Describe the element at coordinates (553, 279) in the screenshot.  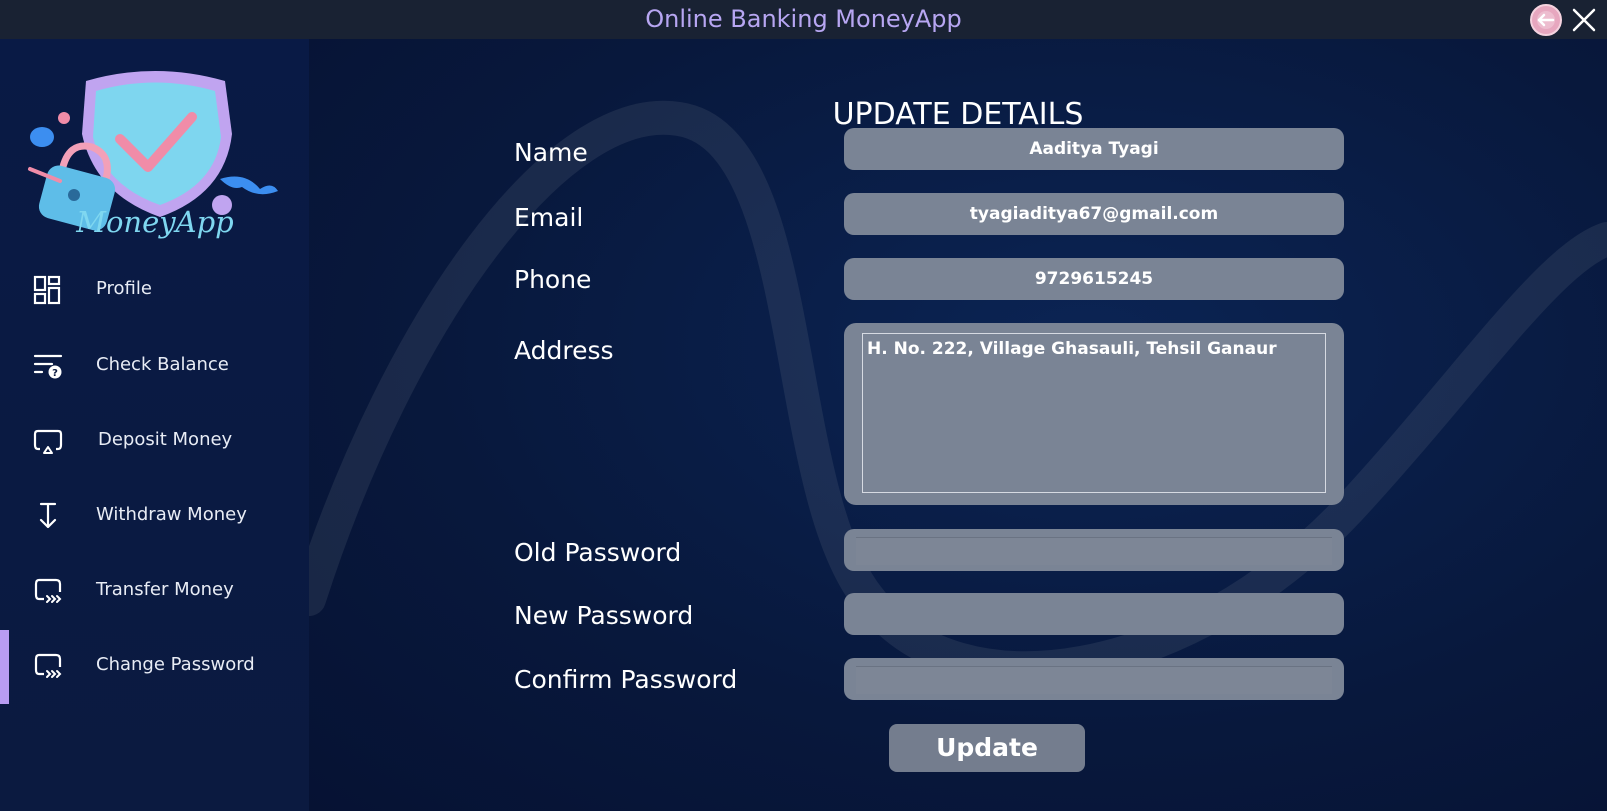
I see `phone-label: Phone` at that location.